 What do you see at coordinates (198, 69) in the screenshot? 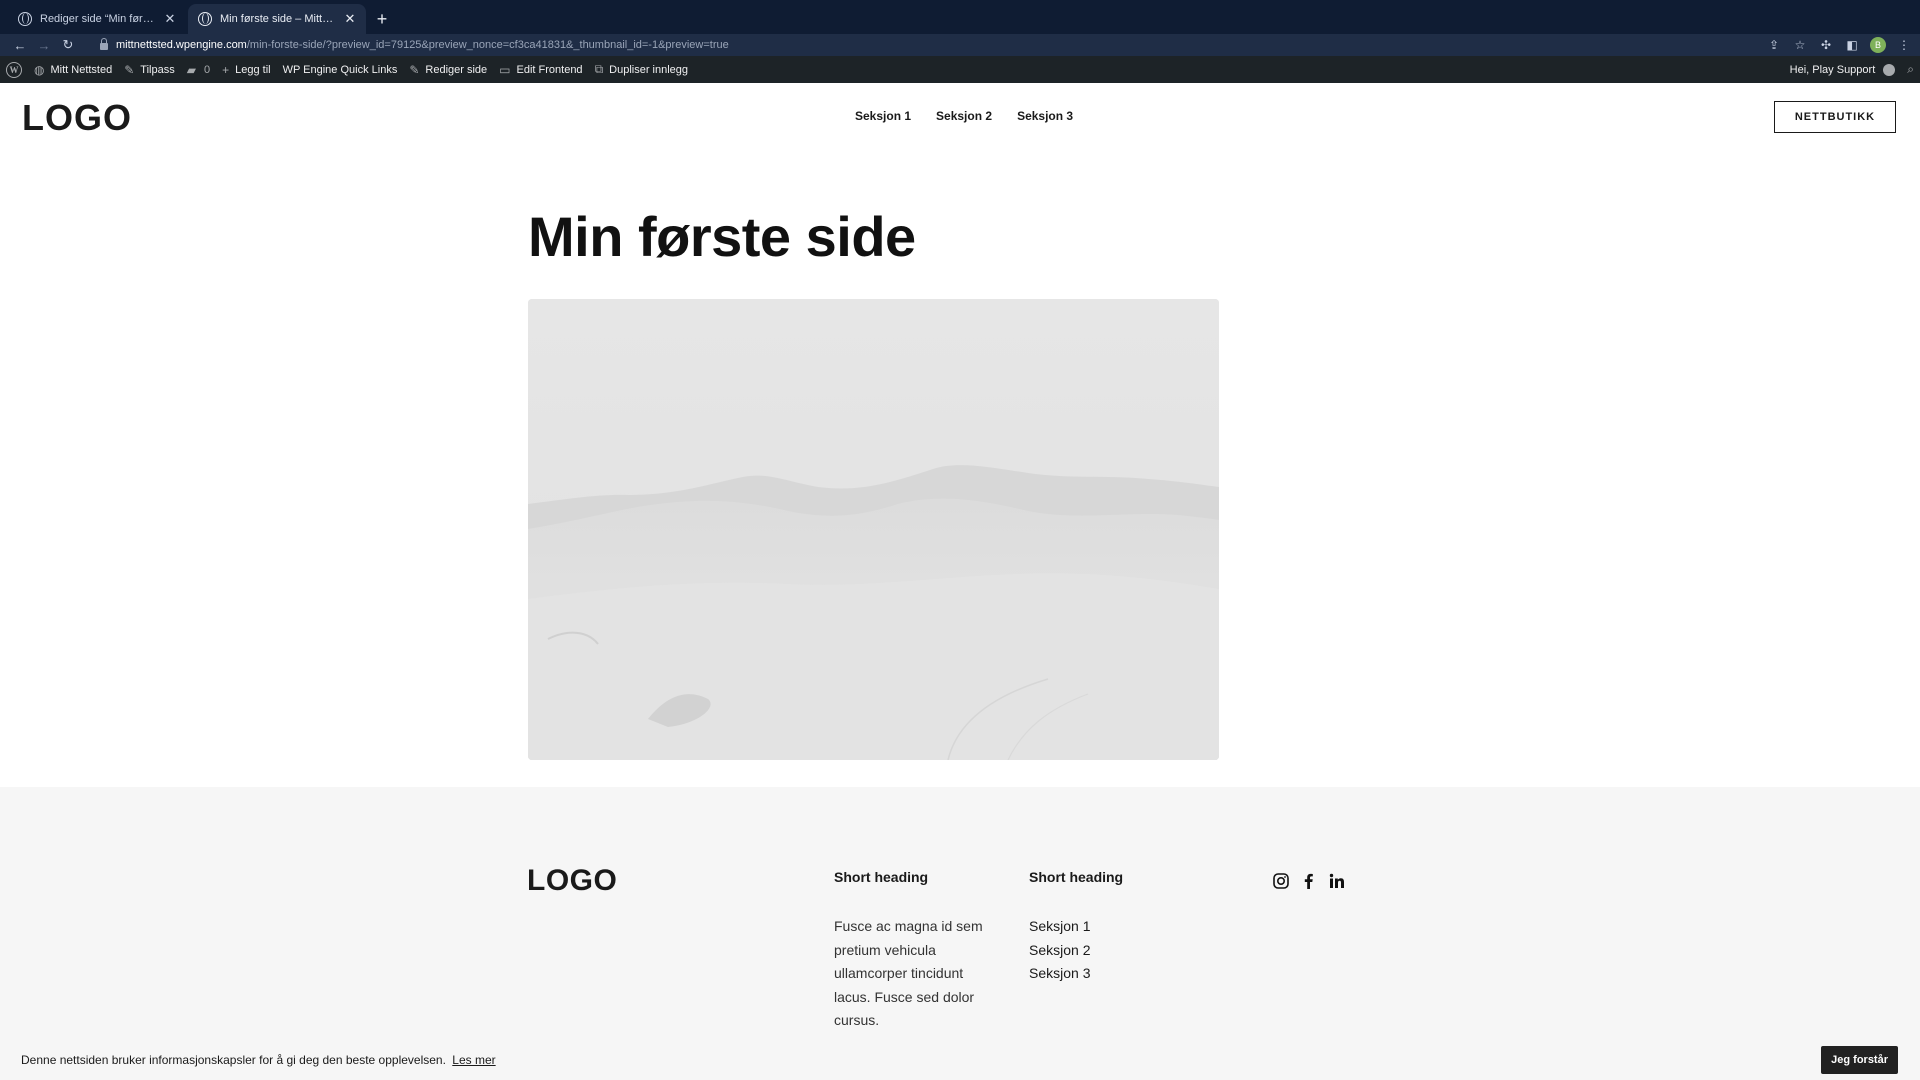
I see `comments-menu: ▰ 0` at bounding box center [198, 69].